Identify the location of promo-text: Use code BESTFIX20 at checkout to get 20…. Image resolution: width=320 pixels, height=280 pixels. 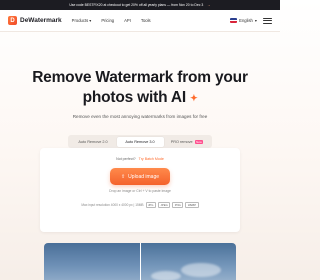
(136, 5).